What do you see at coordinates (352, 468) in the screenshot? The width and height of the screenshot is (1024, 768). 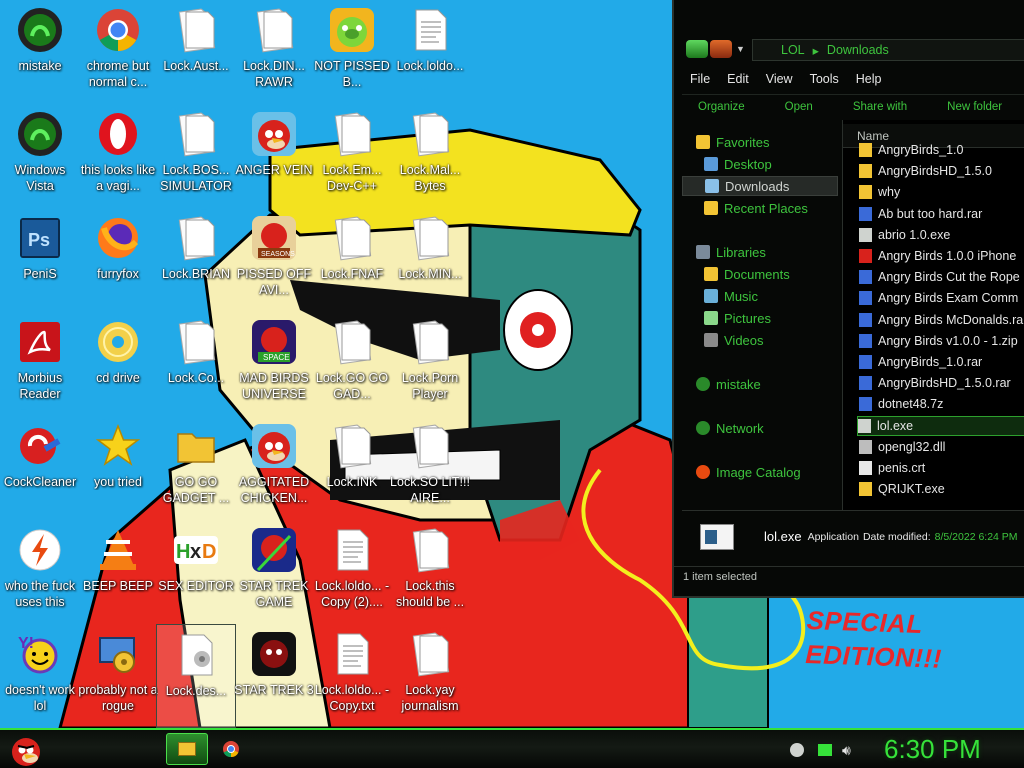 I see `desktop-shortcut: Lock.INK` at bounding box center [352, 468].